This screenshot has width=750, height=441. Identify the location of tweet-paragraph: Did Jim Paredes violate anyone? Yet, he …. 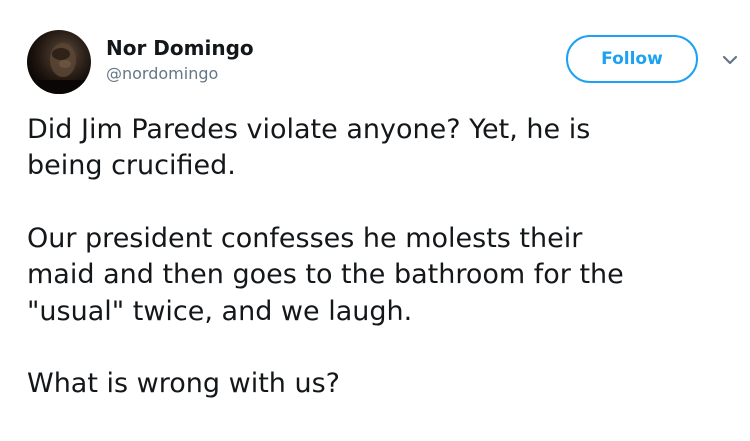
(309, 148).